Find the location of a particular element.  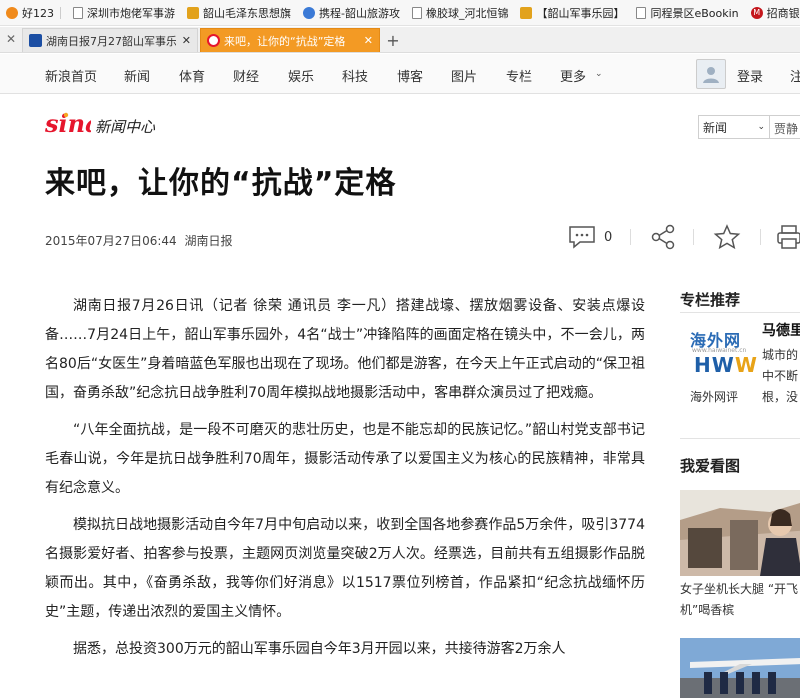

nav-entertainment: 娱乐 is located at coordinates (301, 75).